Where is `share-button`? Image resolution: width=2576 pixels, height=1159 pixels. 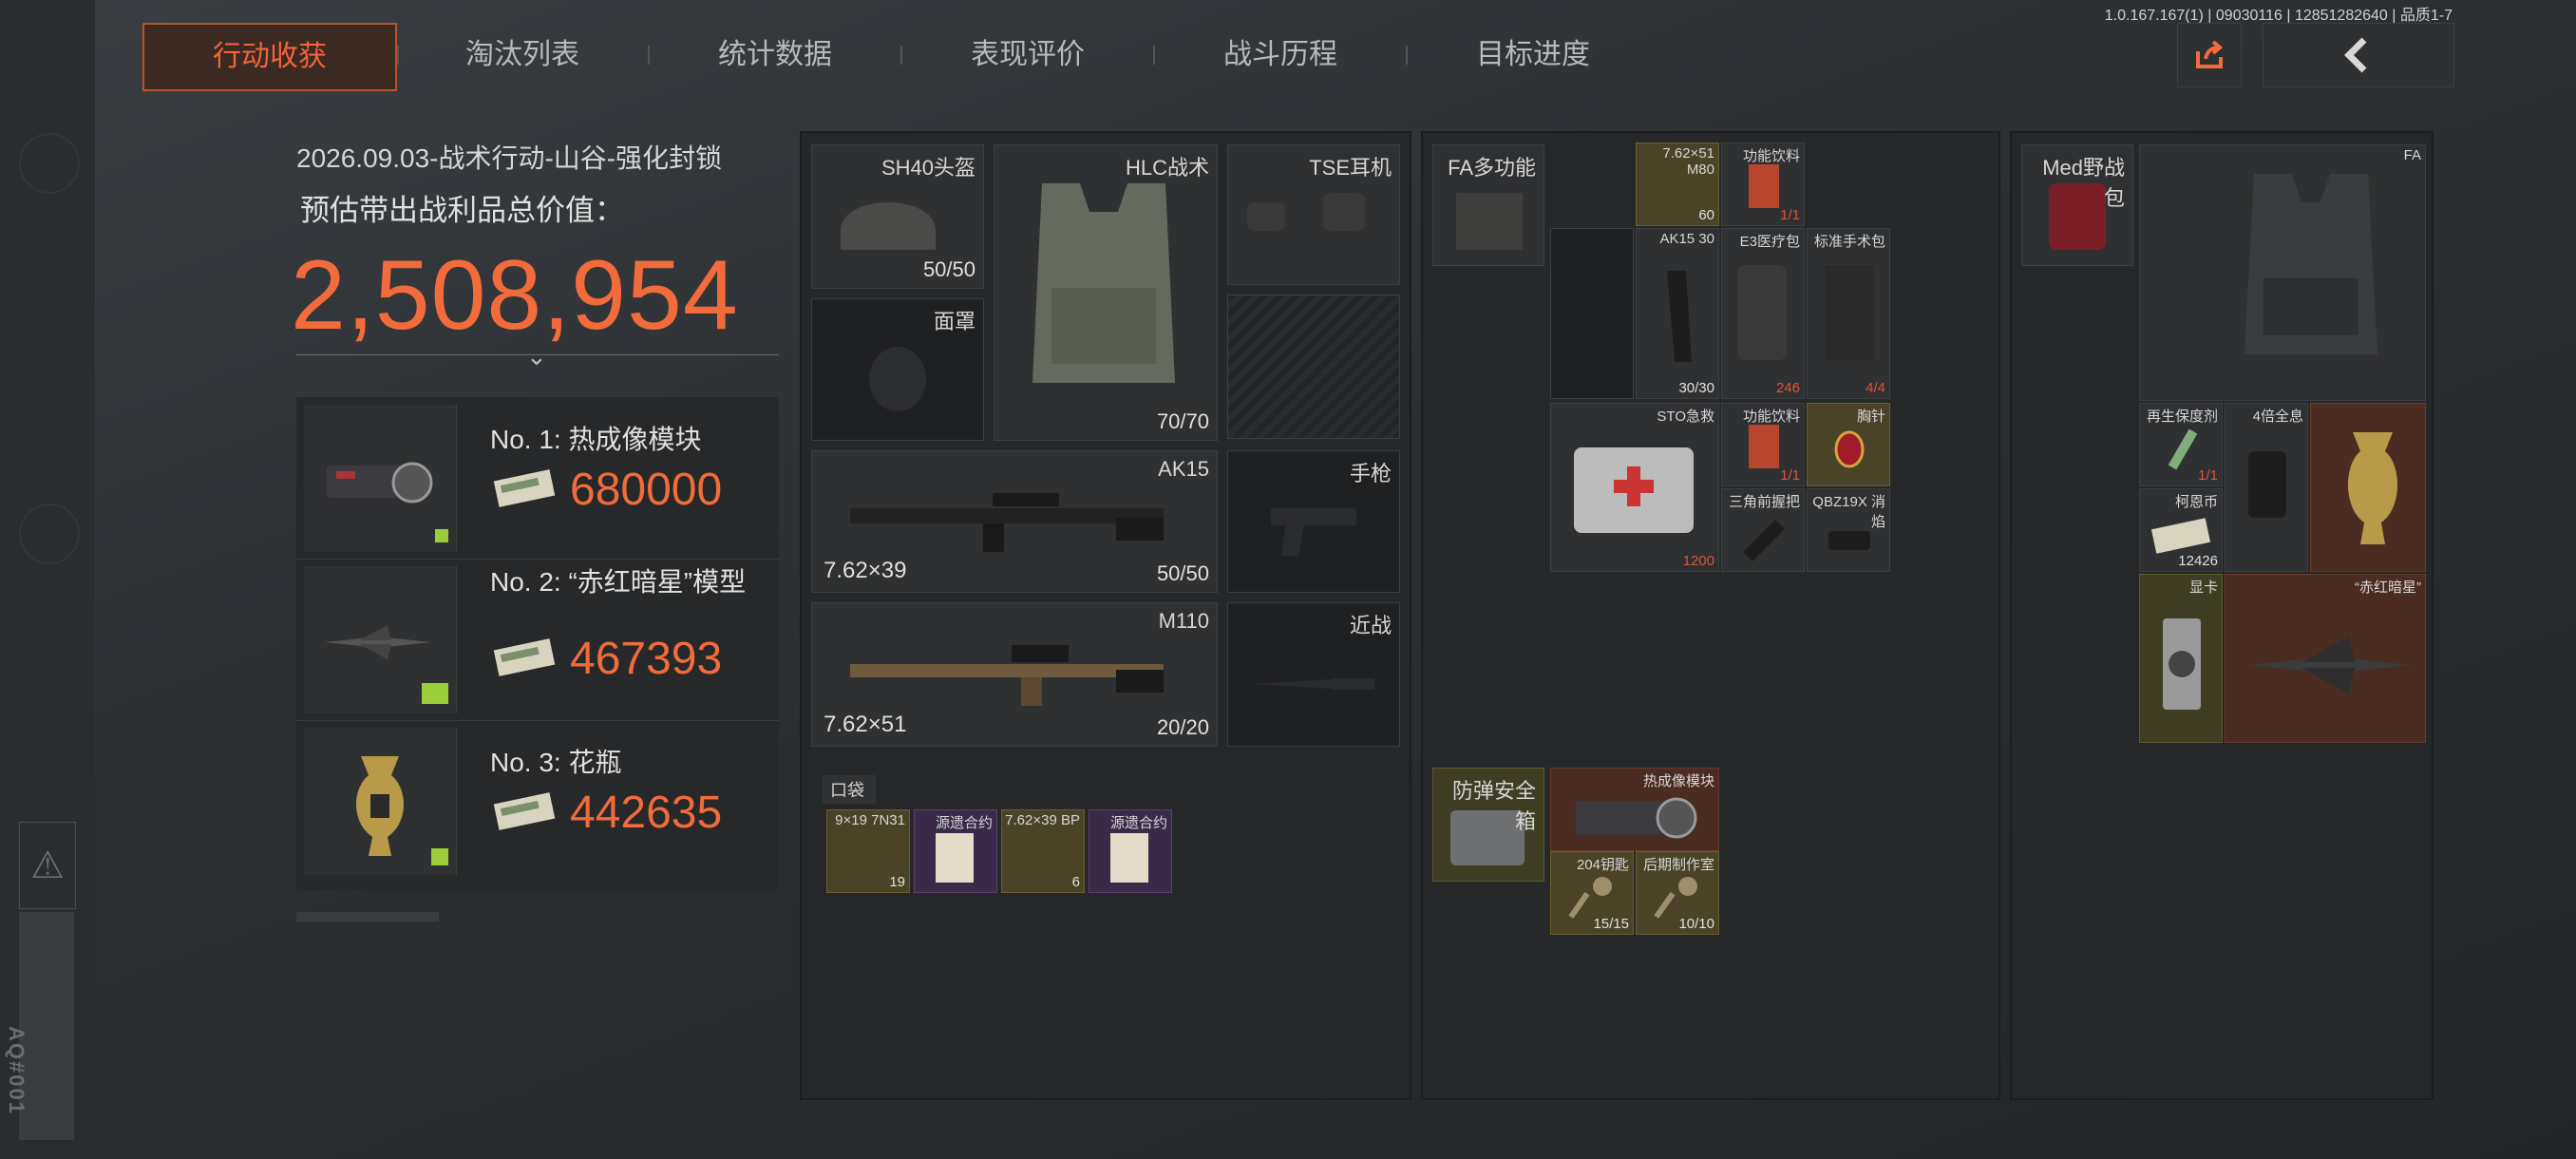
share-button is located at coordinates (2209, 55).